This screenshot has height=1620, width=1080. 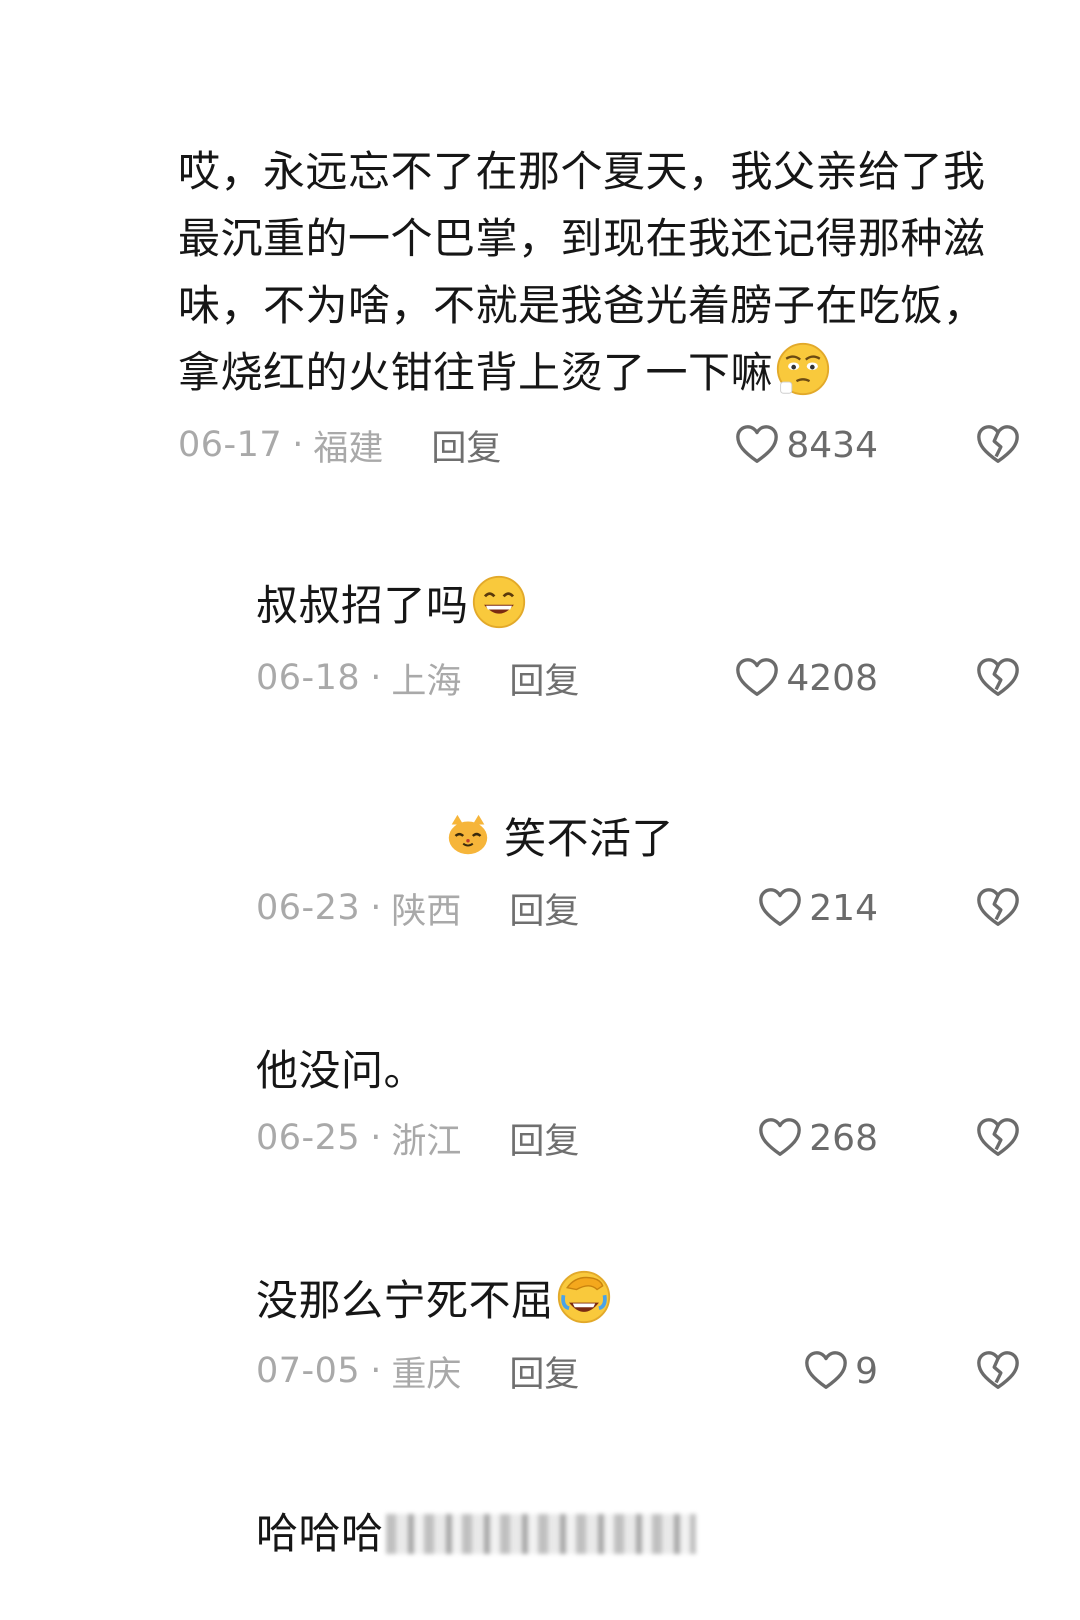 I want to click on pleading-face-emoji, so click(x=803, y=369).